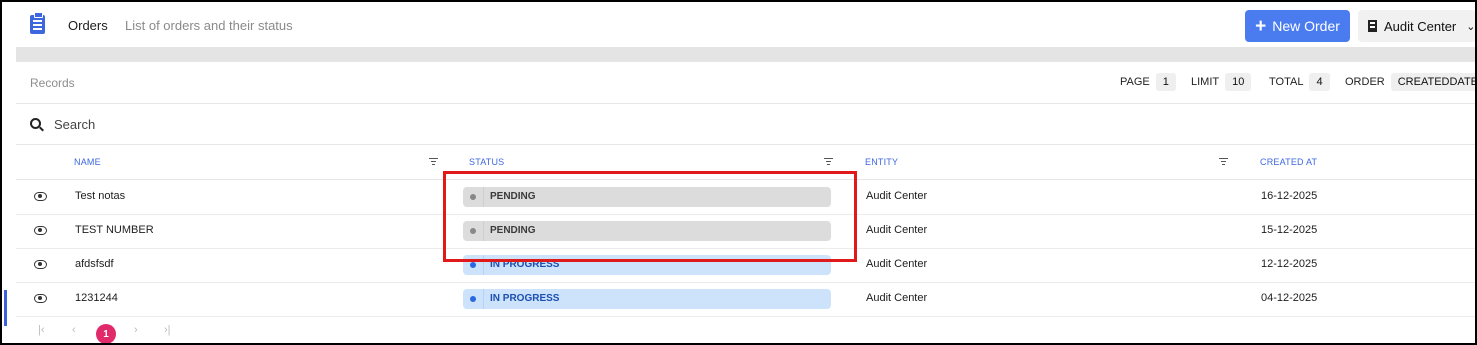 Image resolution: width=1477 pixels, height=345 pixels. I want to click on next-page-button: ›, so click(136, 330).